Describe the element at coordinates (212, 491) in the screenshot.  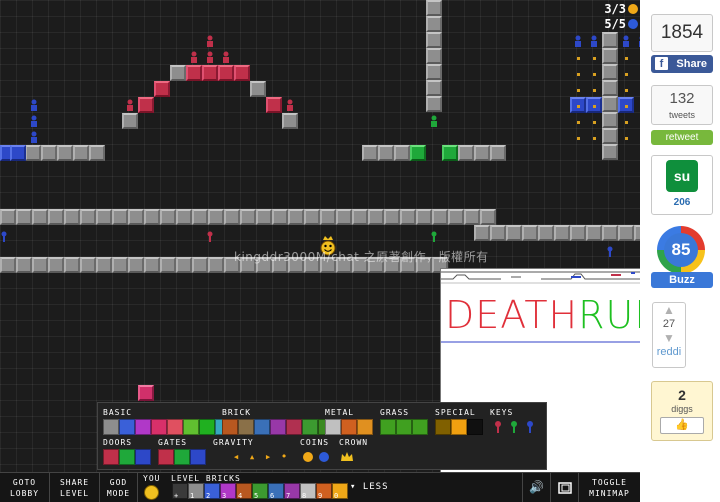
I see `hotbar-brick-slot: 2` at that location.